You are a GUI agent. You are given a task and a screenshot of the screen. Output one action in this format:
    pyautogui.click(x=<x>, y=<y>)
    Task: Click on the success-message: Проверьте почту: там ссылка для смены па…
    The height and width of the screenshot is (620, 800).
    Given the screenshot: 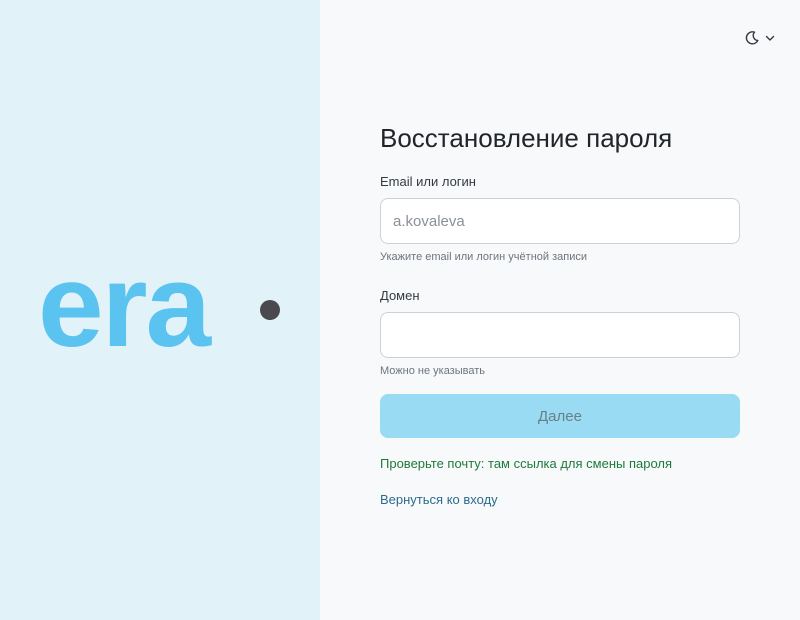 What is the action you would take?
    pyautogui.click(x=526, y=463)
    